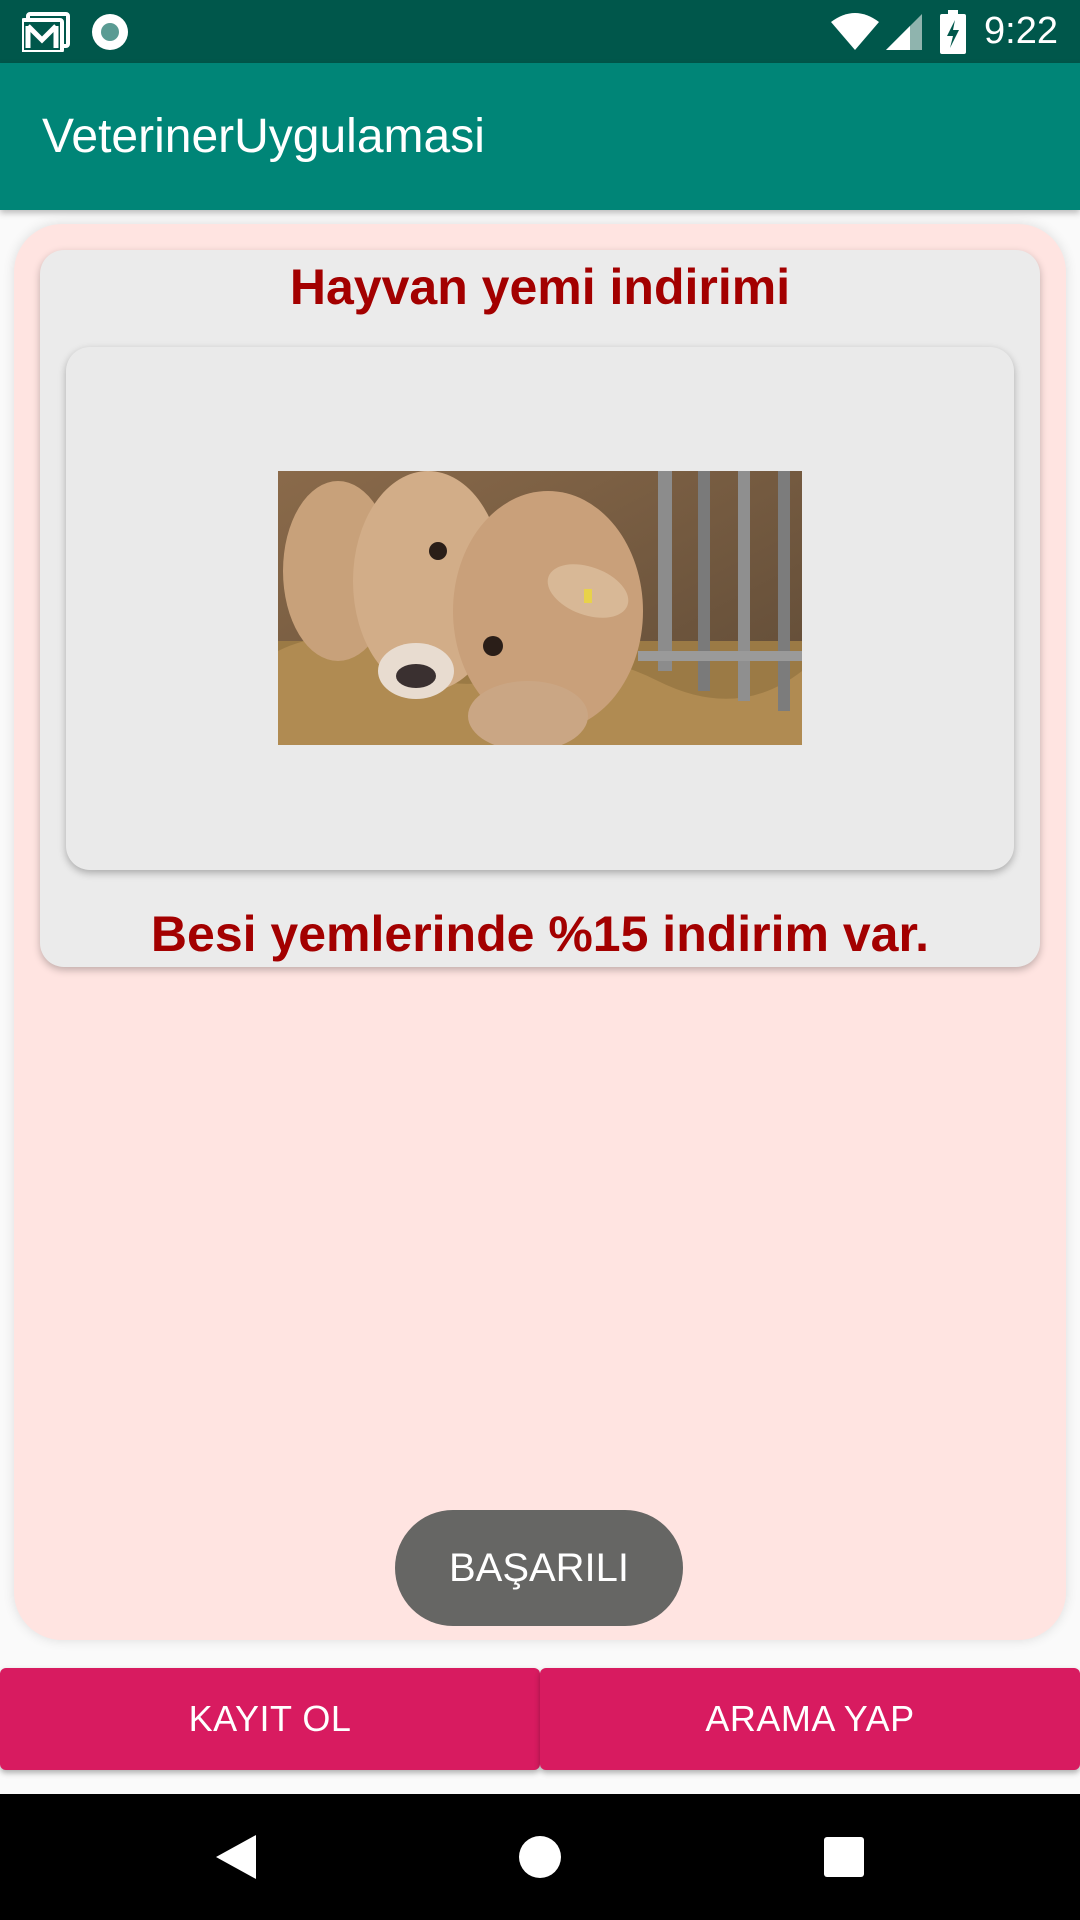 Image resolution: width=1080 pixels, height=1920 pixels. I want to click on app-bar: VeterinerUygulamasi, so click(540, 136).